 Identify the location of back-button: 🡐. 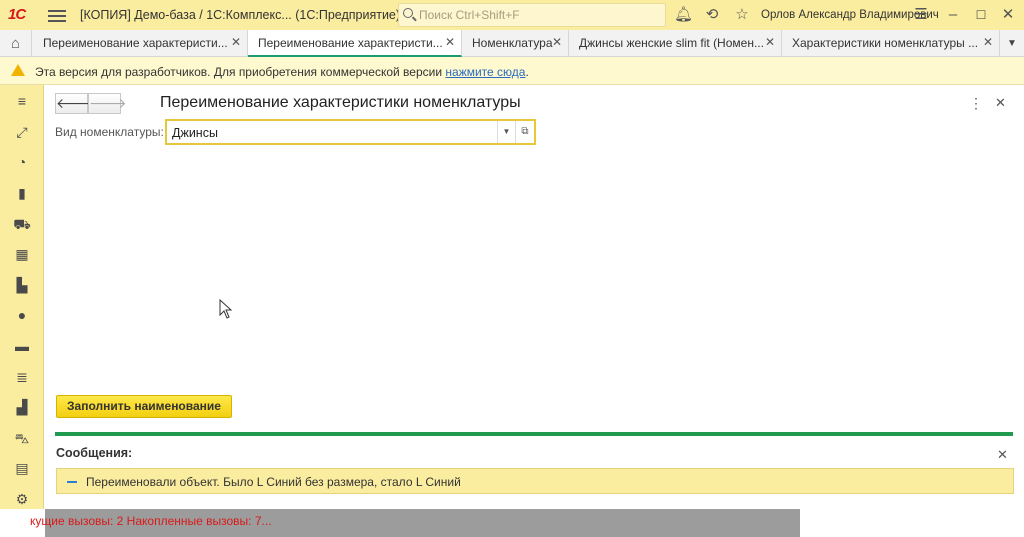
(74, 103).